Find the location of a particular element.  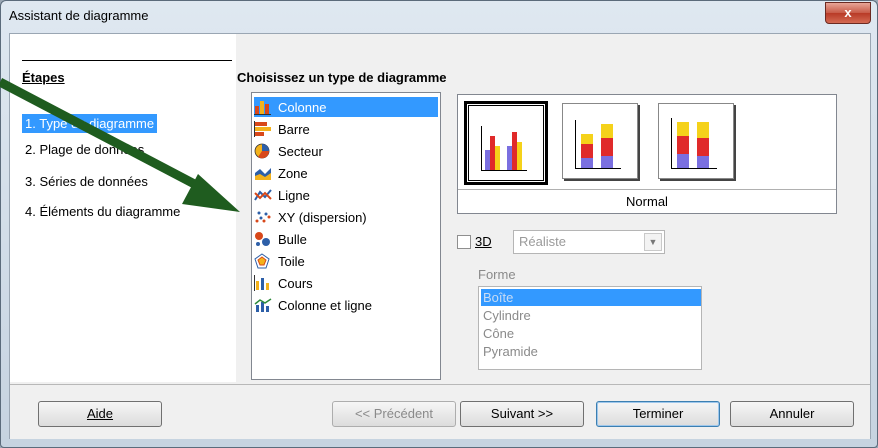

steps-heading: Étapes is located at coordinates (43, 77).